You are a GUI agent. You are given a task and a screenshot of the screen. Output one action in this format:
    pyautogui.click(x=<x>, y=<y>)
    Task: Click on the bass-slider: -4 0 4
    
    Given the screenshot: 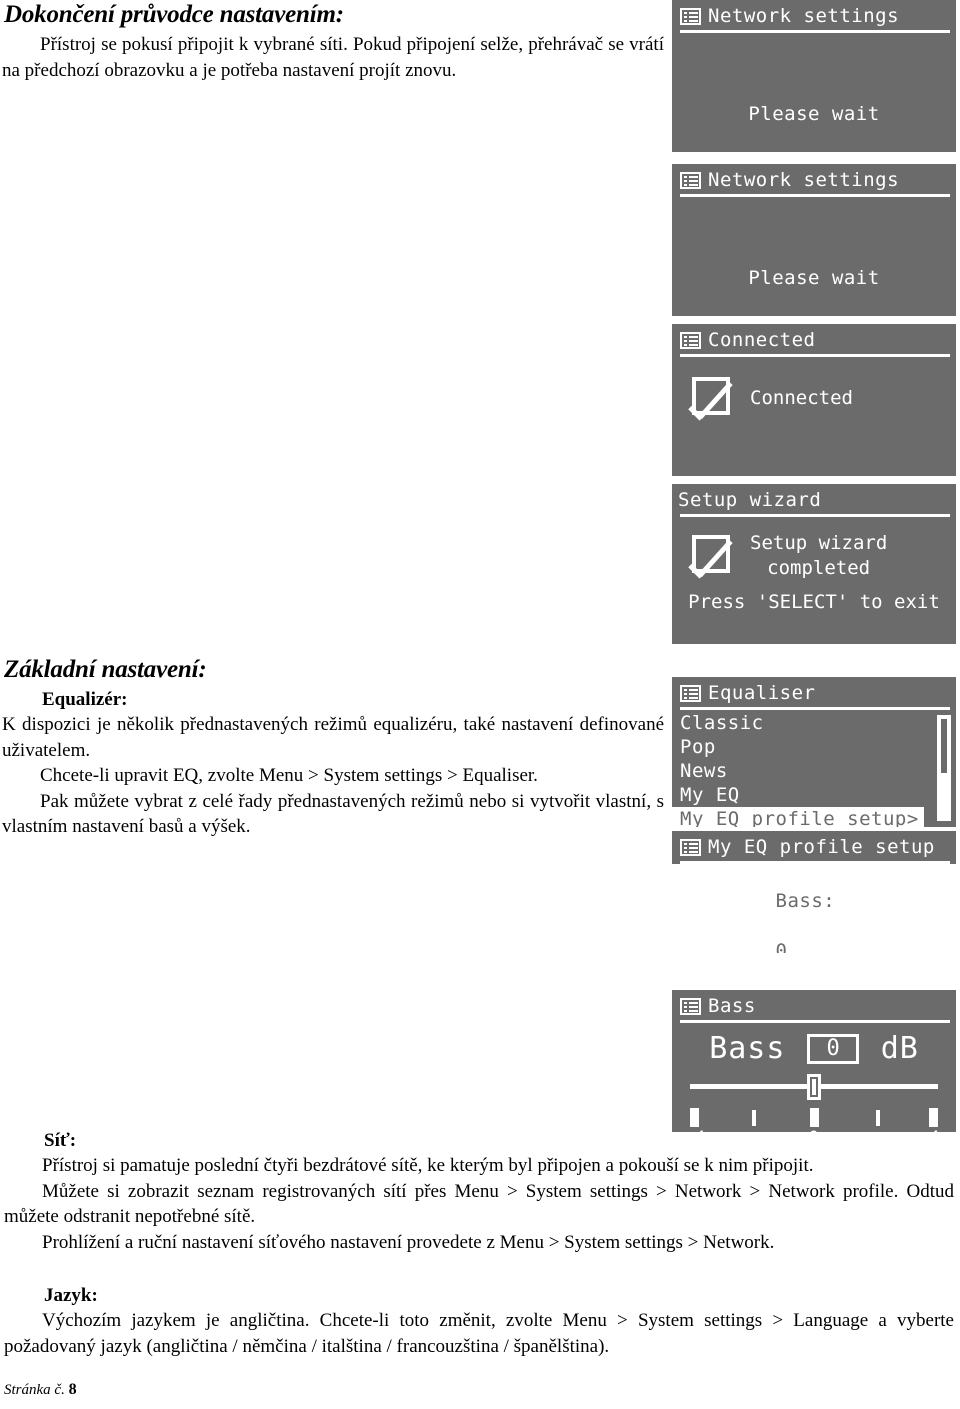 What is the action you would take?
    pyautogui.click(x=812, y=1102)
    